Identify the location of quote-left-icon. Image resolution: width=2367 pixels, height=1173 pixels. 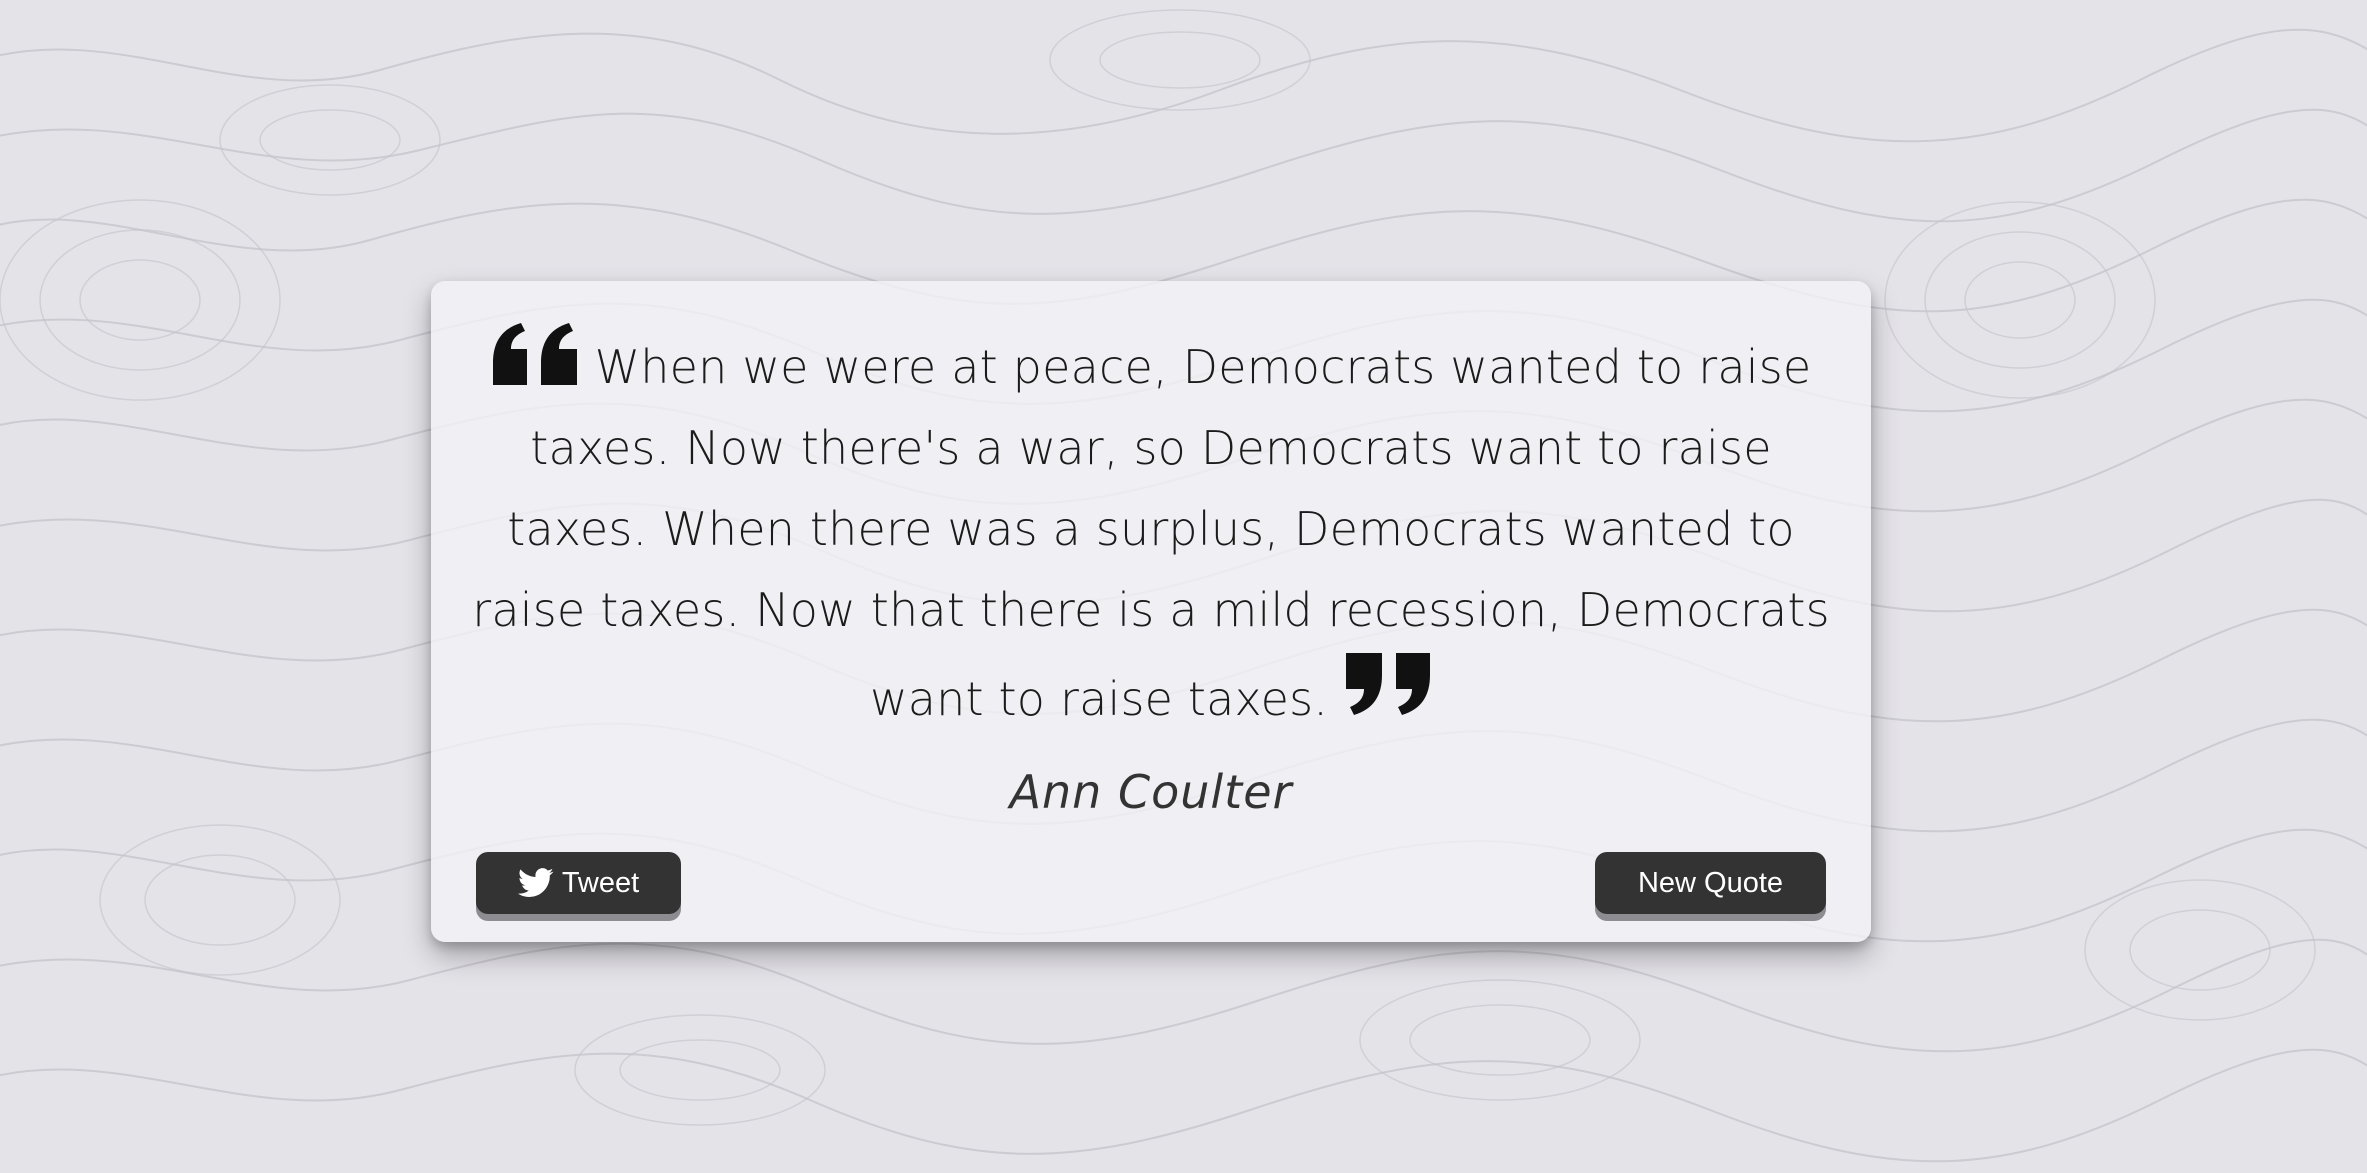
(534, 354).